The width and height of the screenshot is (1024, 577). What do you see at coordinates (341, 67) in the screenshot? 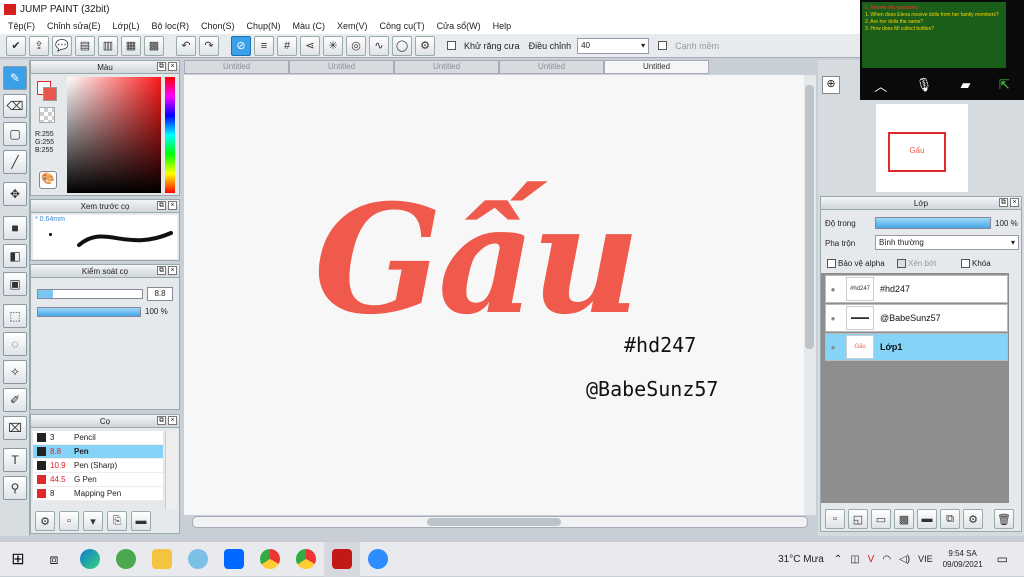
I see `tab-untitled-2: Untitled` at bounding box center [341, 67].